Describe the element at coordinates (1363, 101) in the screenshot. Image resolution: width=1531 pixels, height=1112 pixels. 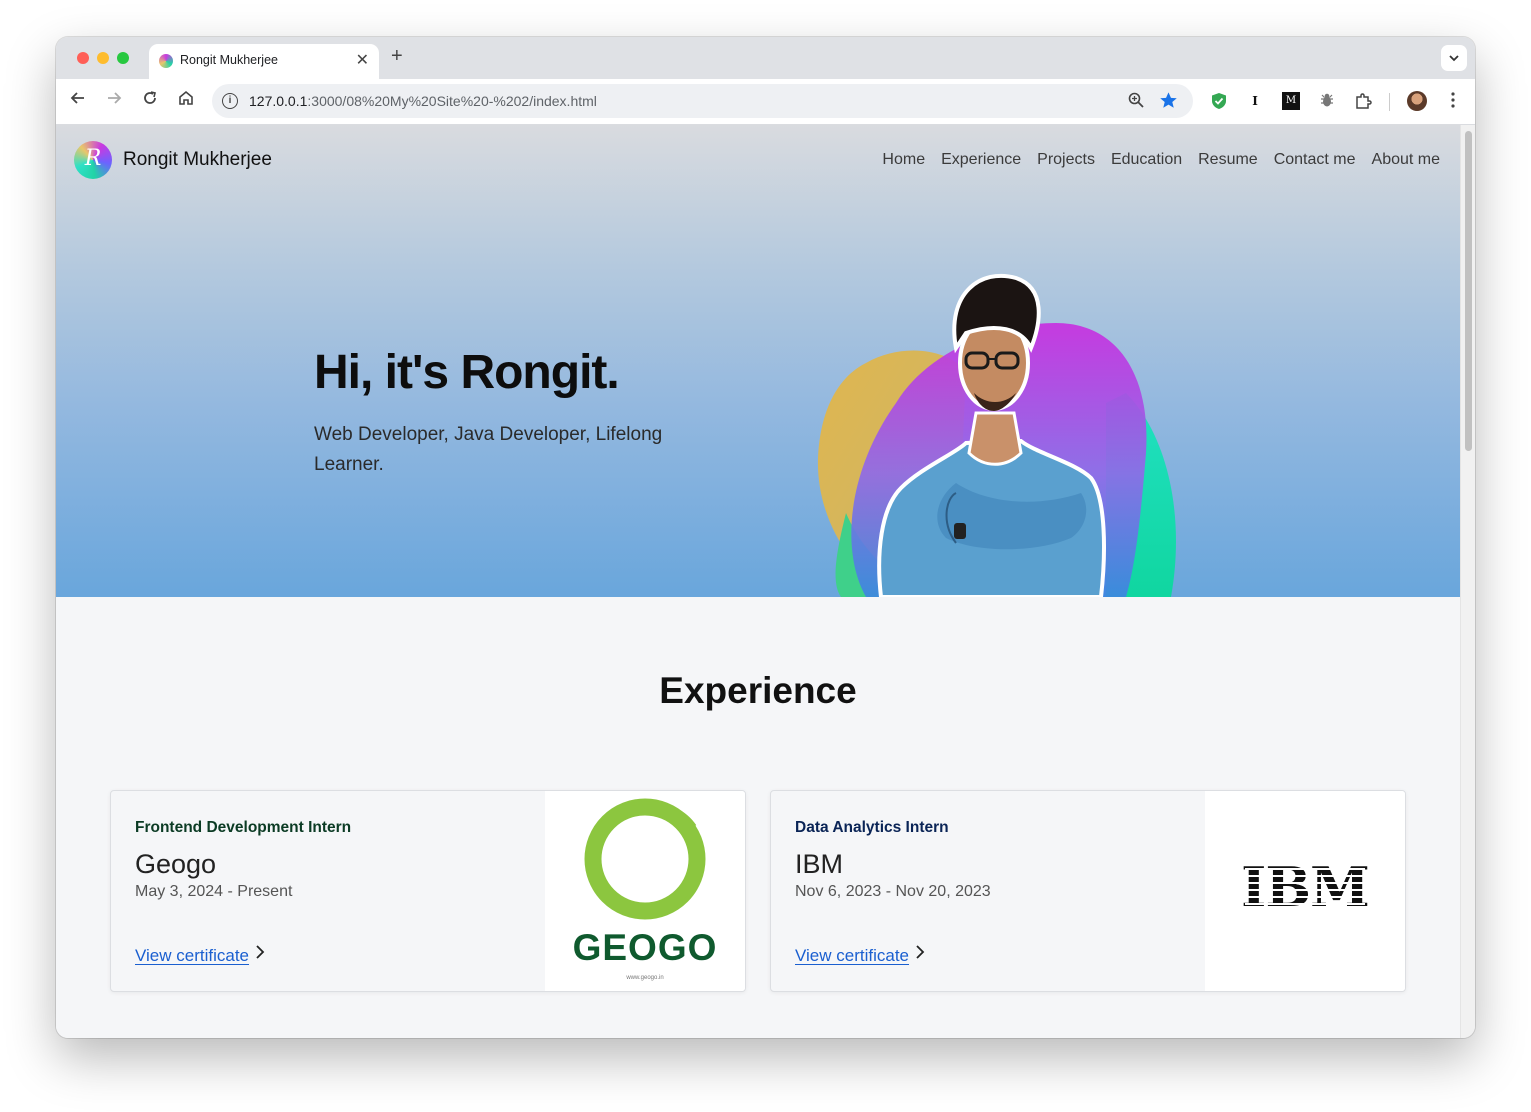
I see `puzzle-extensions-icon` at that location.